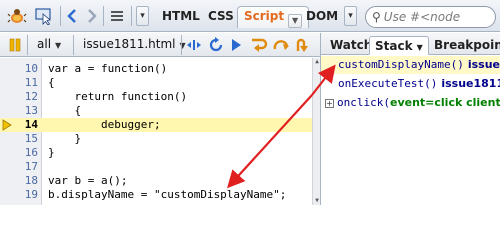 The height and width of the screenshot is (240, 500). What do you see at coordinates (156, 181) in the screenshot?
I see `code-line: 18 var b = a();` at bounding box center [156, 181].